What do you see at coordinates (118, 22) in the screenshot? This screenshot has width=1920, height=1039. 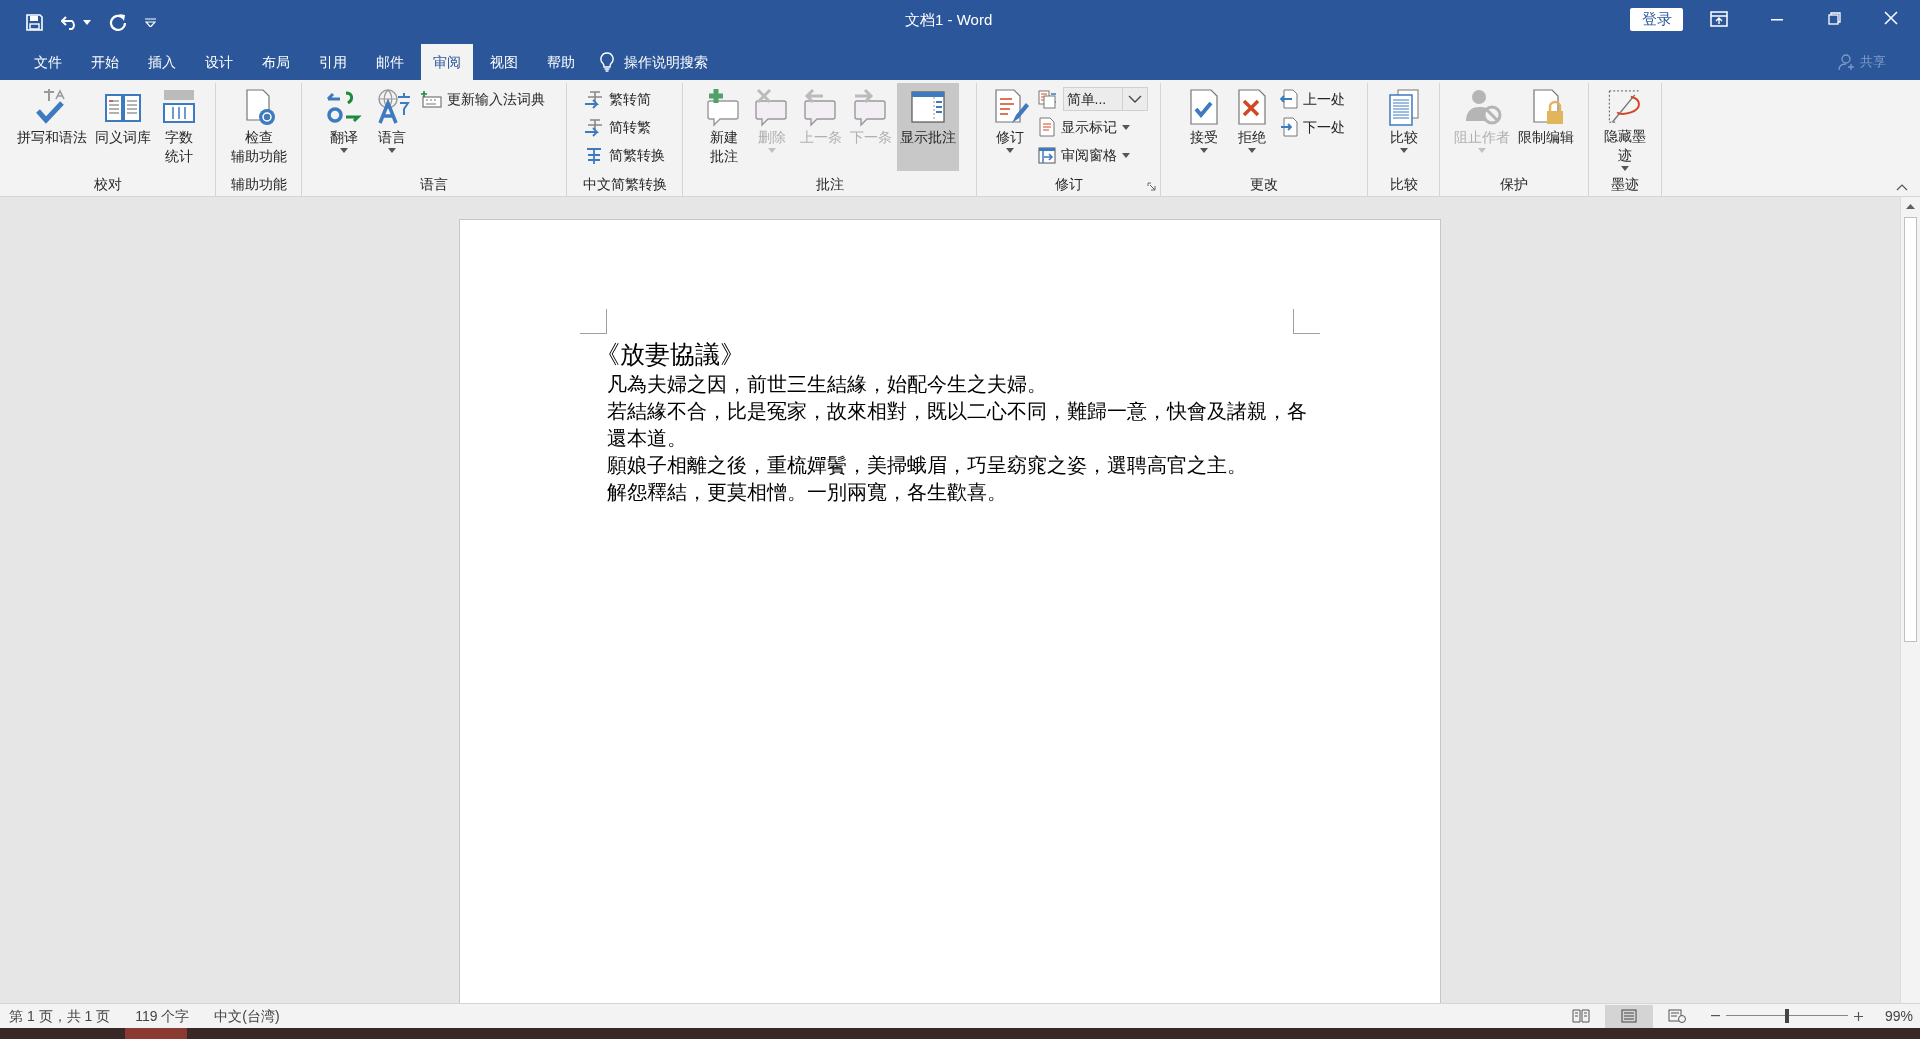 I see `redo-icon` at bounding box center [118, 22].